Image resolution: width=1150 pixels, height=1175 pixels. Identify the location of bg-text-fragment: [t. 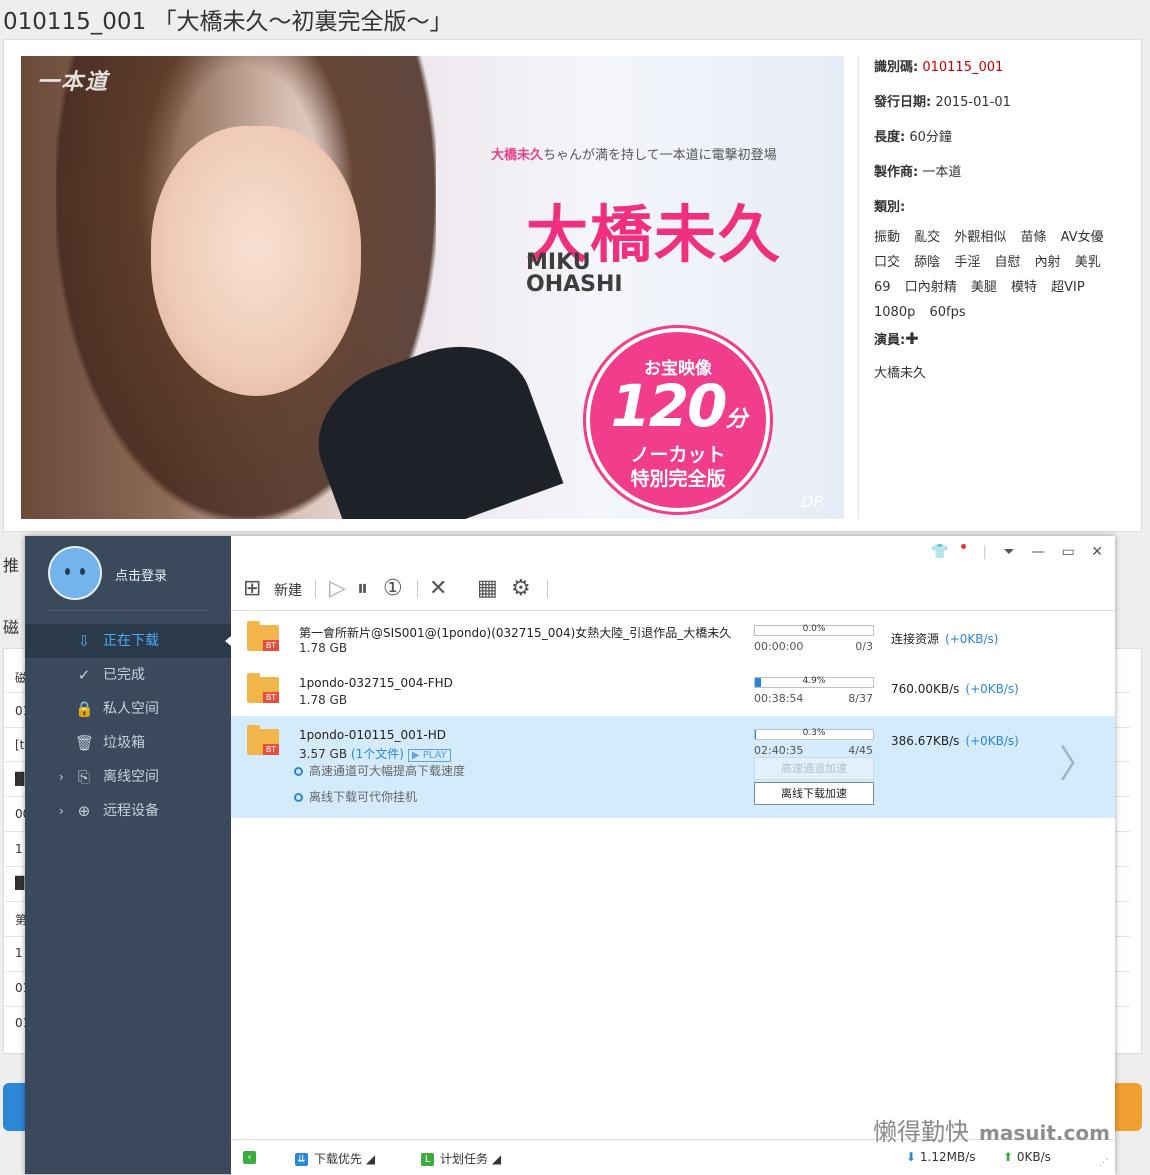
(19, 745).